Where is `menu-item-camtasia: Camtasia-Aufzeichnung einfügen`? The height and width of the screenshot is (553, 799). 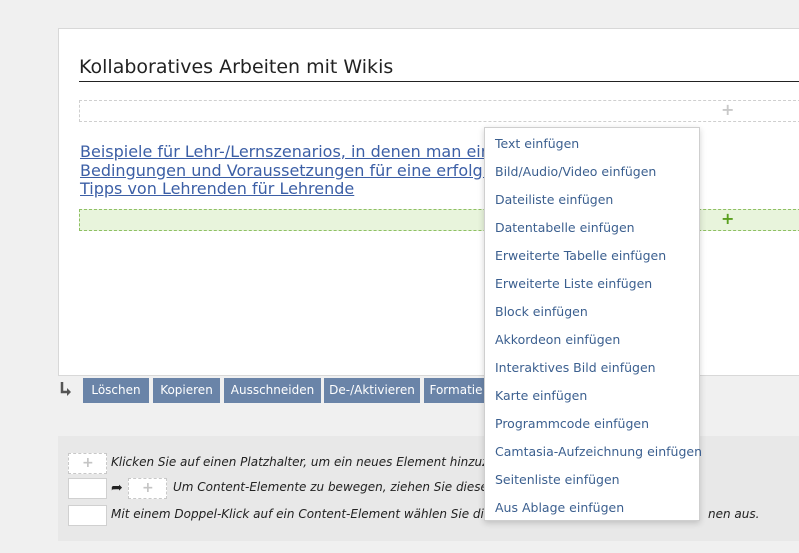 menu-item-camtasia: Camtasia-Aufzeichnung einfügen is located at coordinates (598, 451).